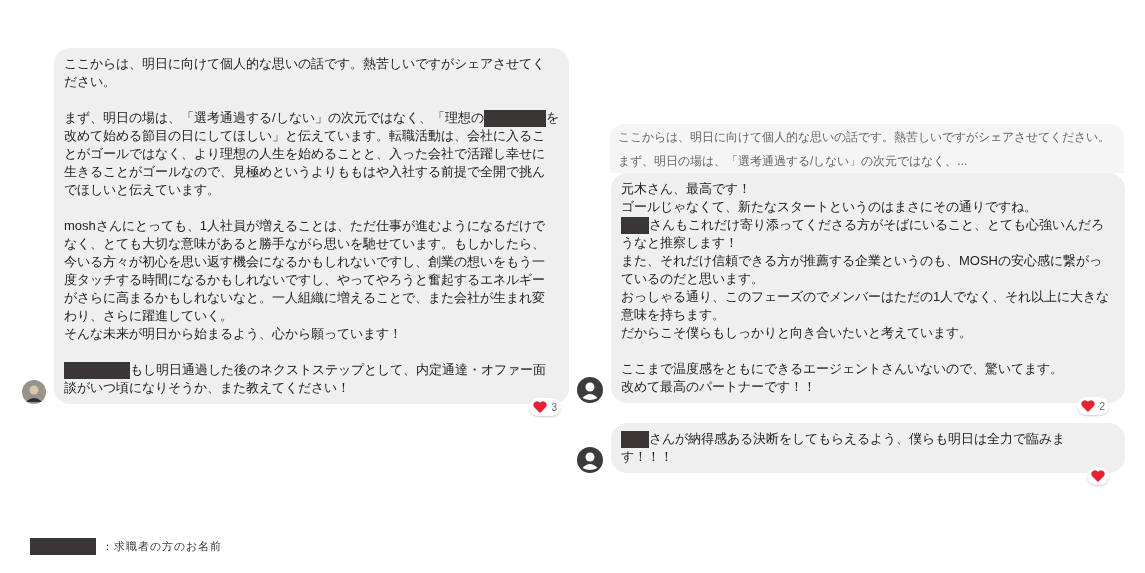  What do you see at coordinates (304, 64) in the screenshot?
I see `message-text: ここからは、明日に向けて個人的な思いの話です。熱苦しいですがシェアさせてく` at bounding box center [304, 64].